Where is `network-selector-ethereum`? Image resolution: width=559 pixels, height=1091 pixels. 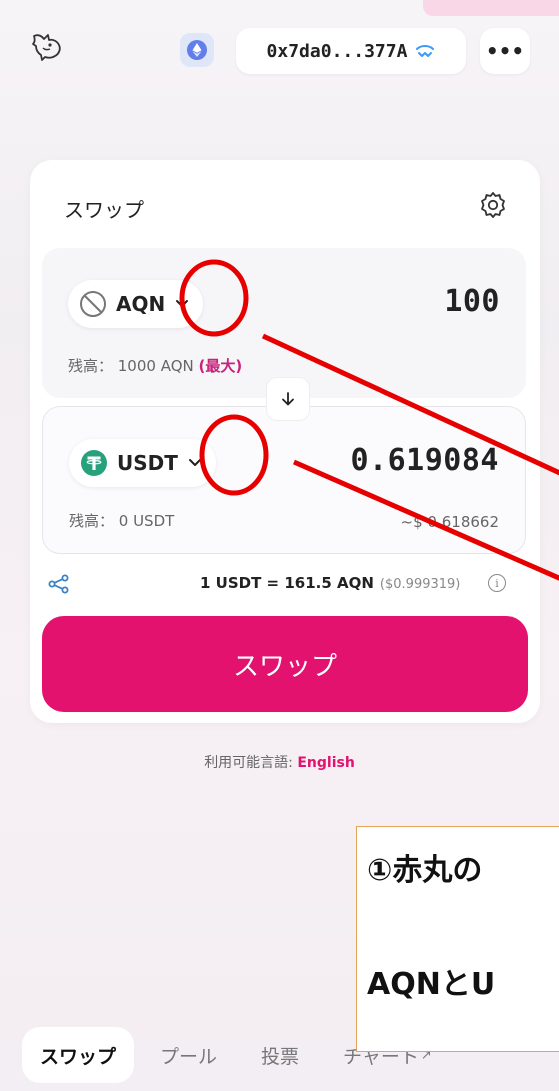
network-selector-ethereum is located at coordinates (197, 50).